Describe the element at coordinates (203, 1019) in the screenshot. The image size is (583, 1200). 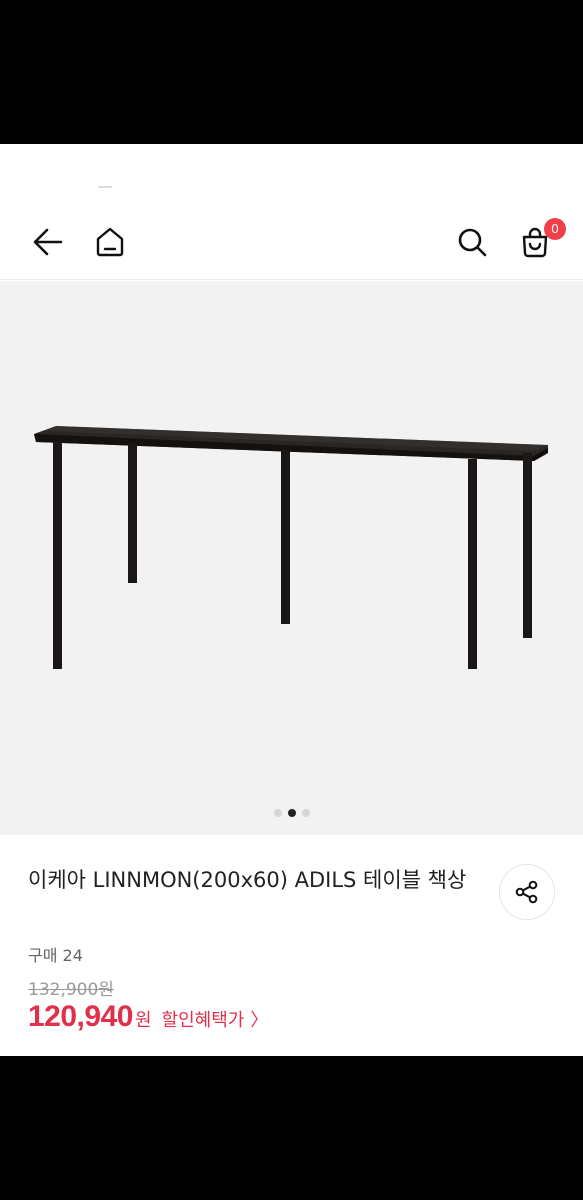
I see `discount-benefit-link: 할인혜택가` at that location.